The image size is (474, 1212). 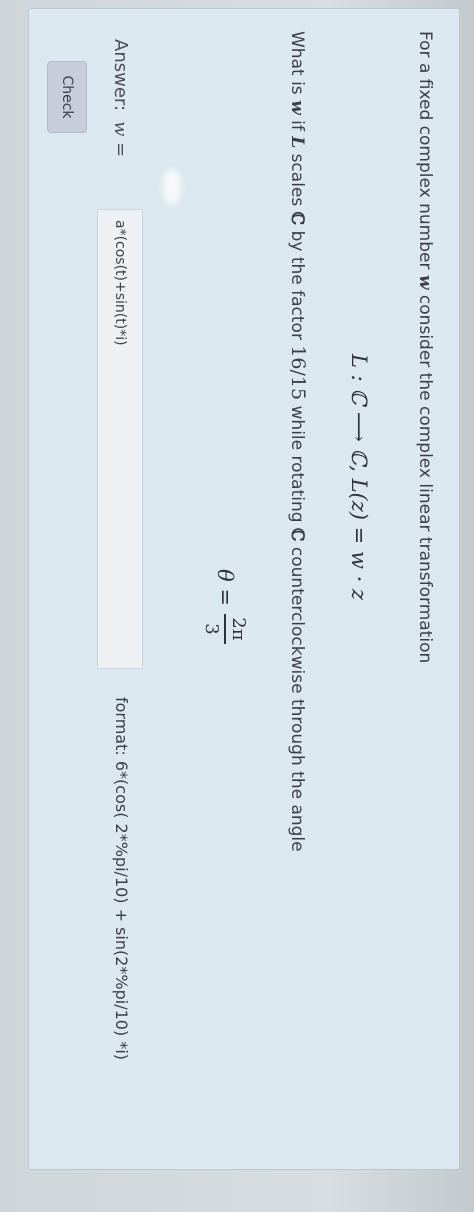 What do you see at coordinates (297, 180) in the screenshot?
I see `q-scales: scales` at bounding box center [297, 180].